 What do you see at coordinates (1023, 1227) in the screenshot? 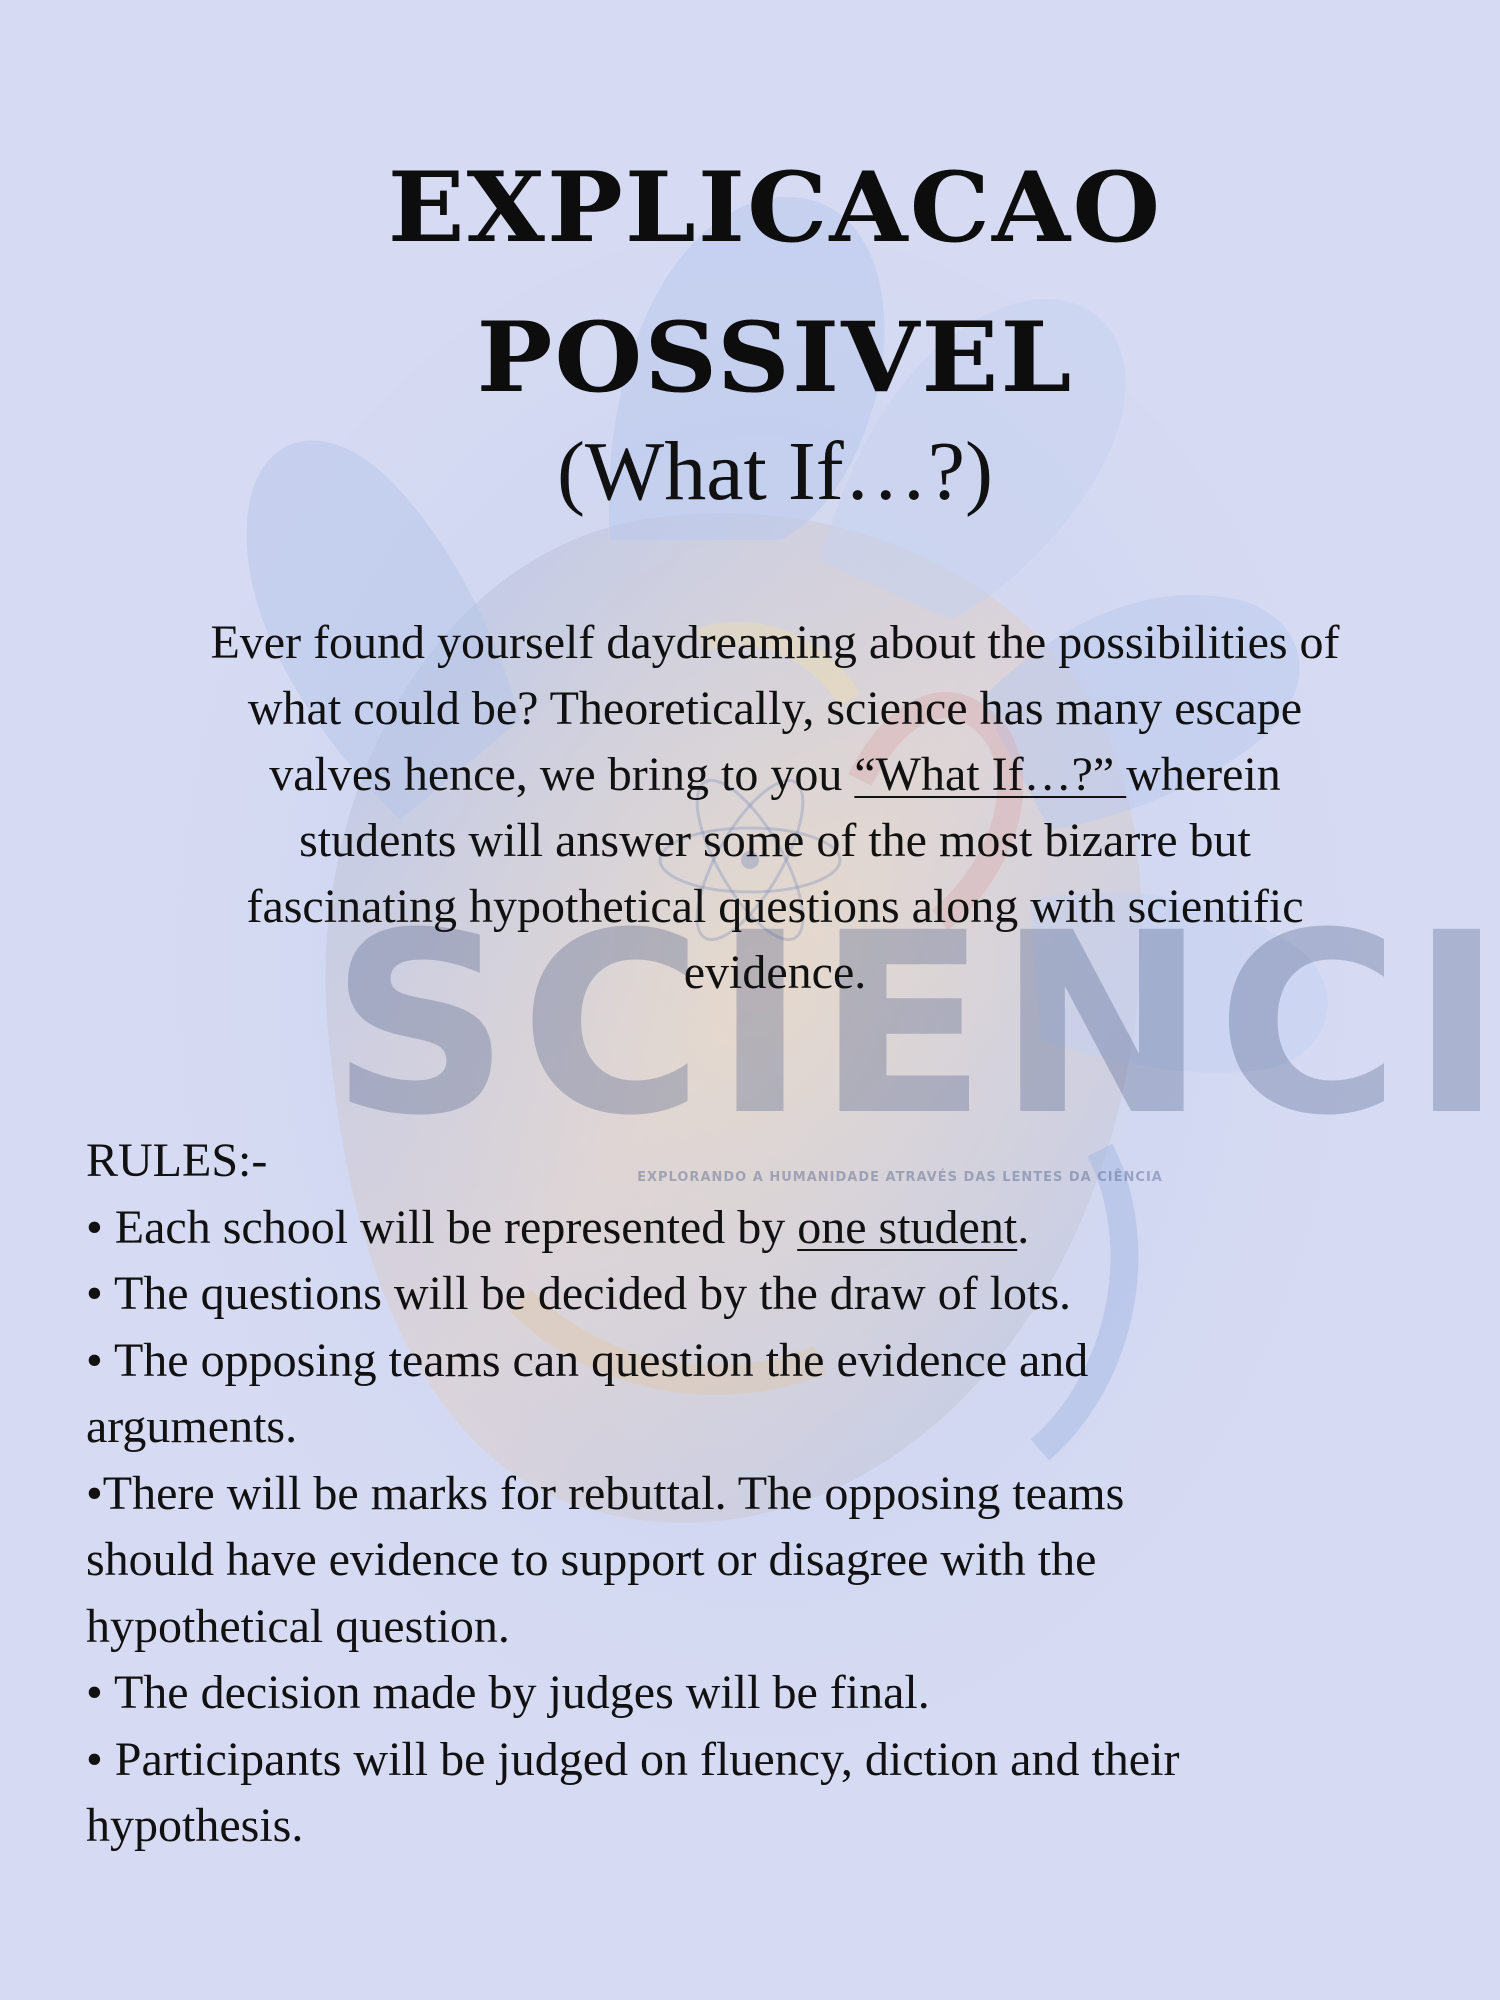
I see `rule-text: .` at bounding box center [1023, 1227].